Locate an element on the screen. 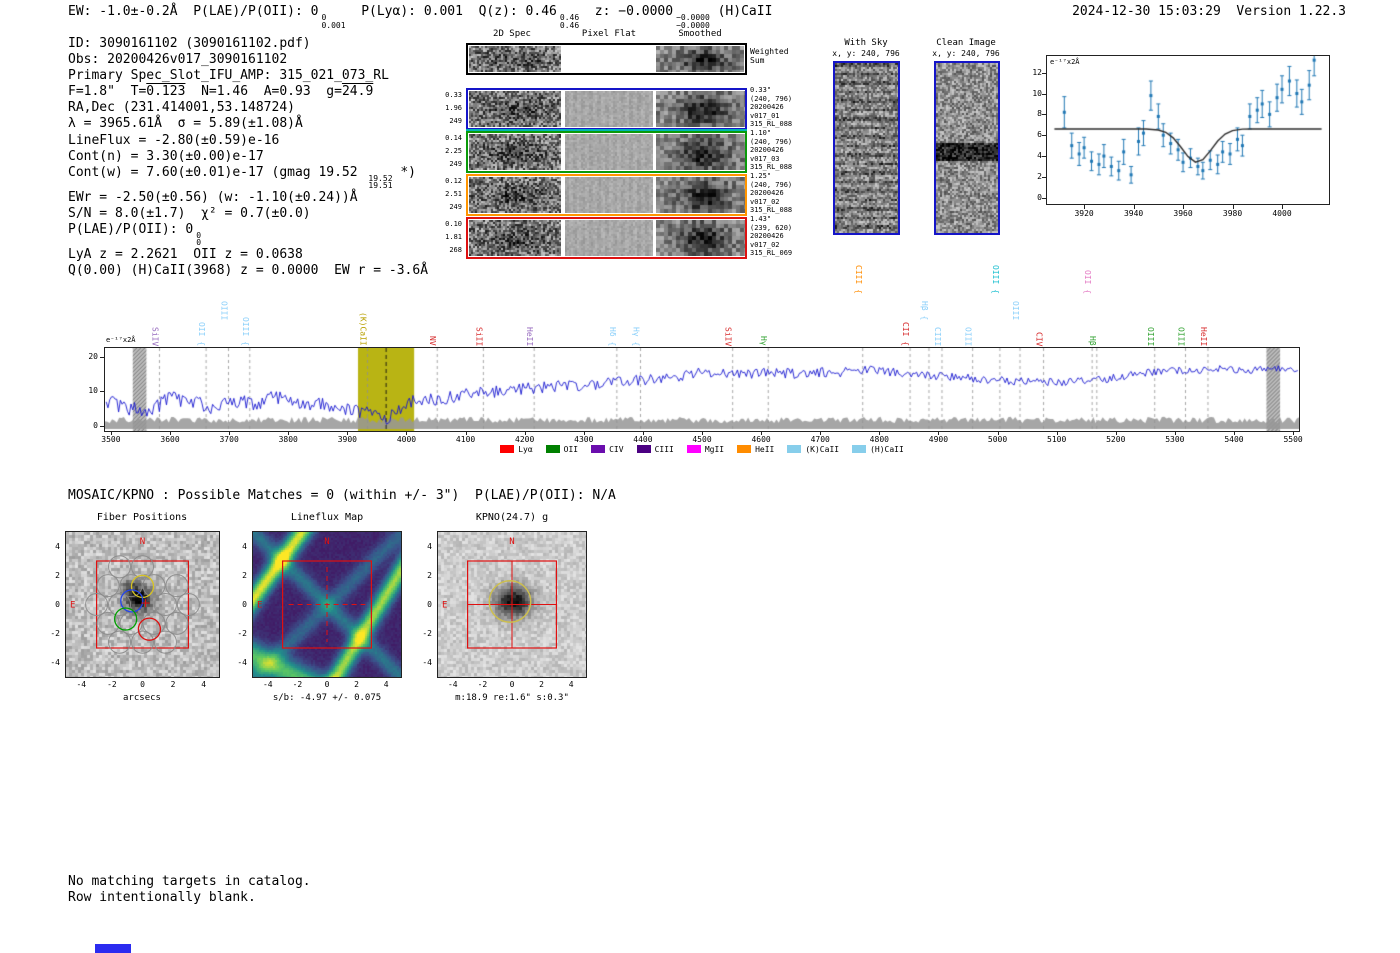  line-marker-label: HeII is located at coordinates (1203, 336).